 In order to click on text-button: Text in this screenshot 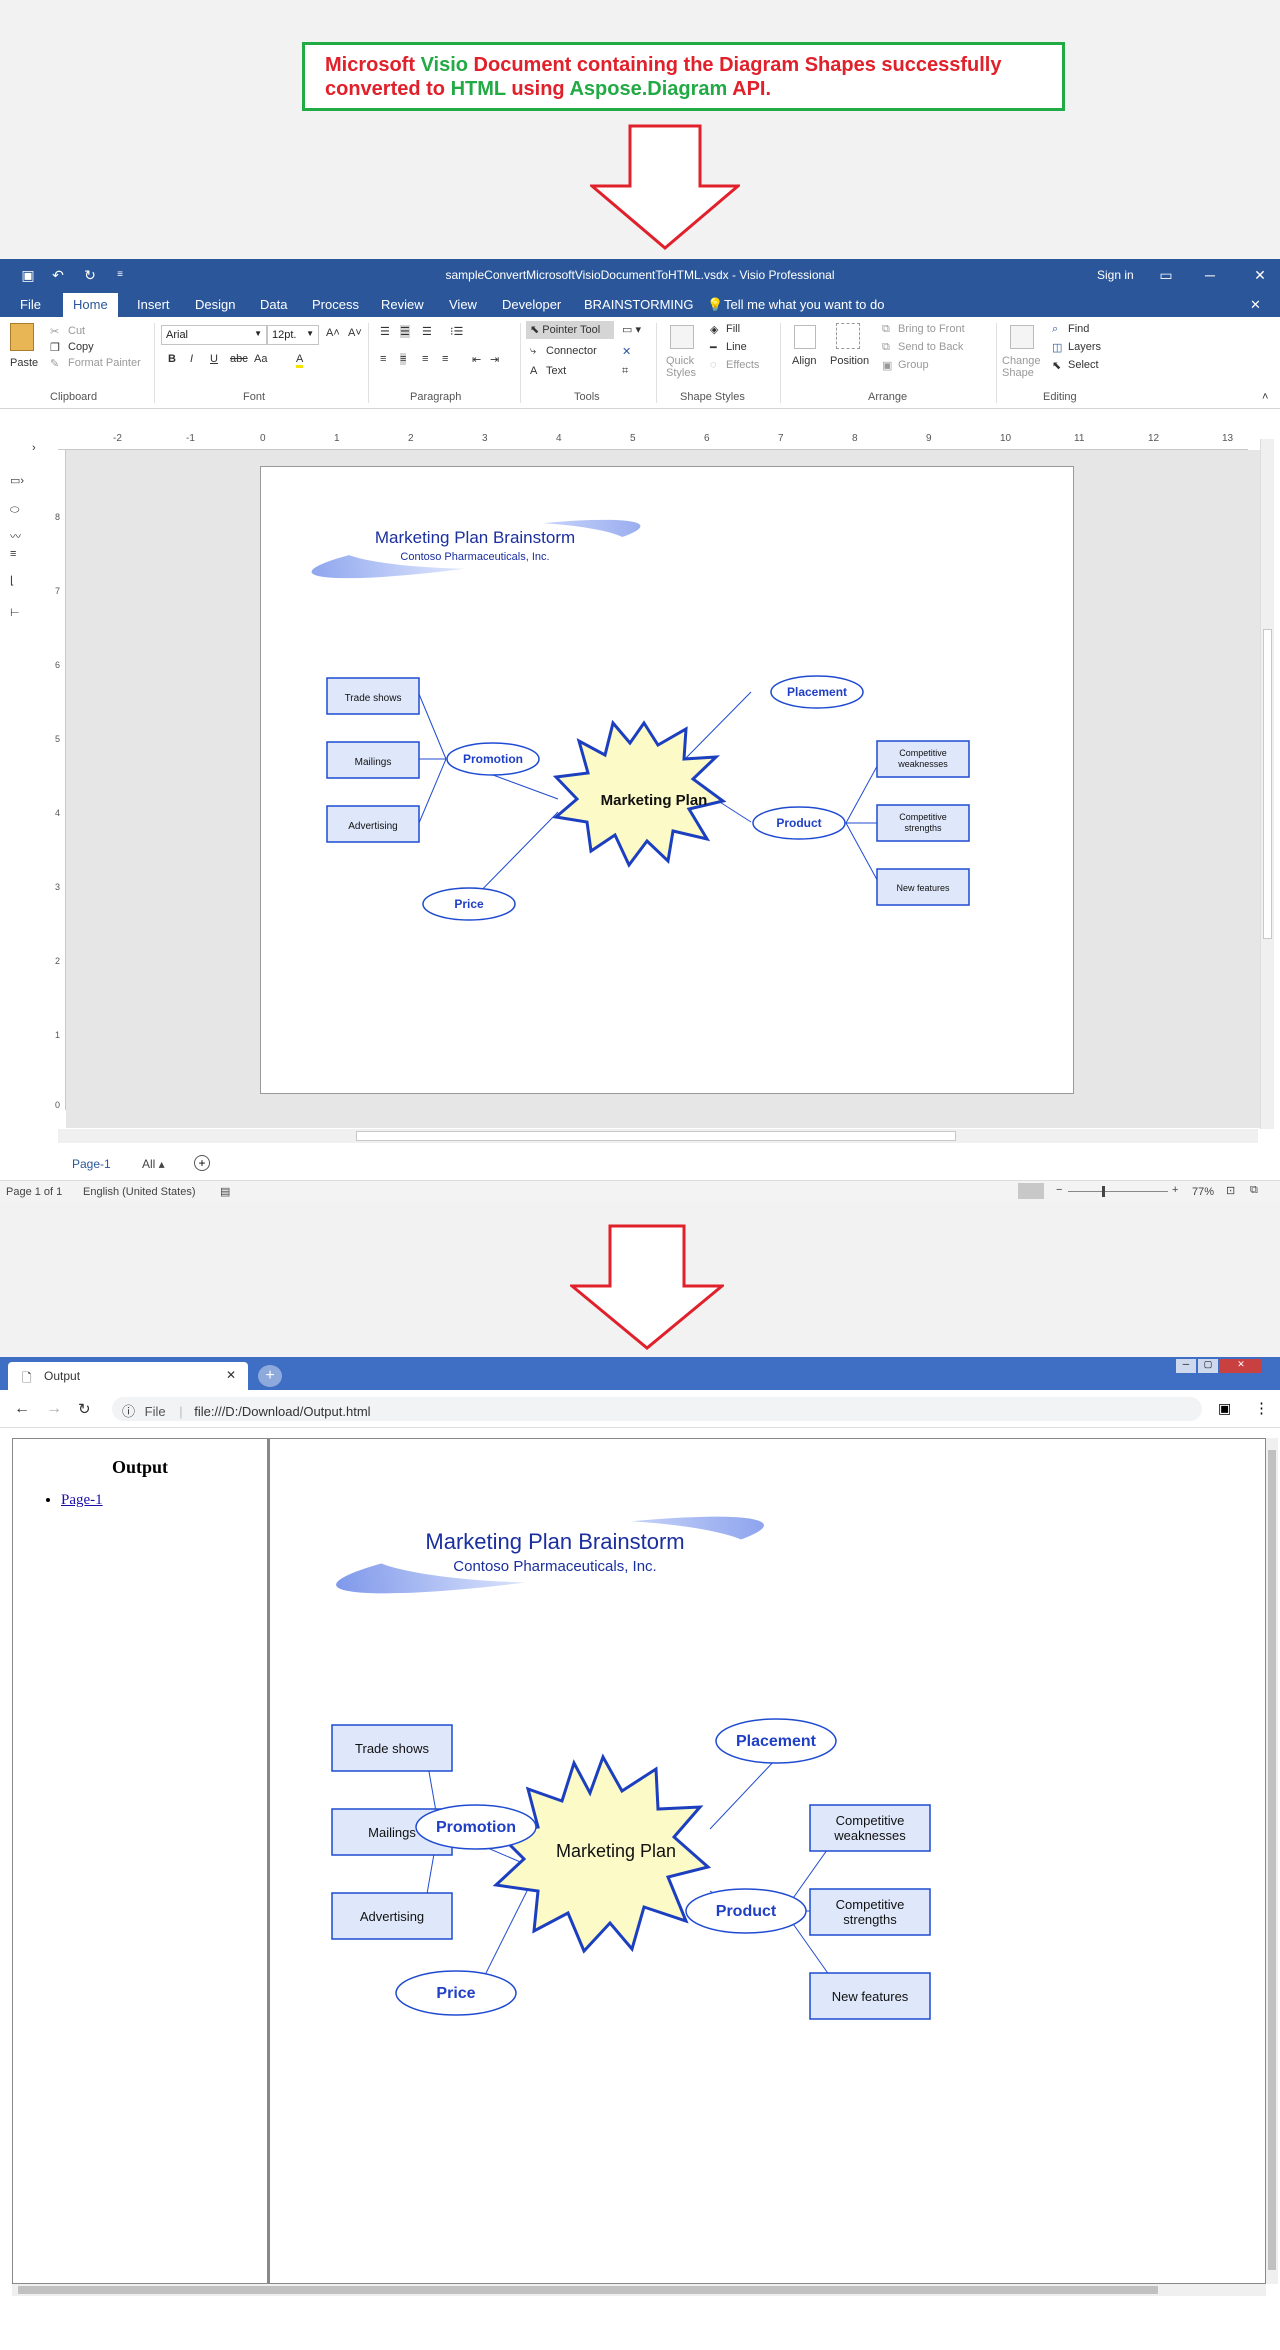, I will do `click(556, 371)`.